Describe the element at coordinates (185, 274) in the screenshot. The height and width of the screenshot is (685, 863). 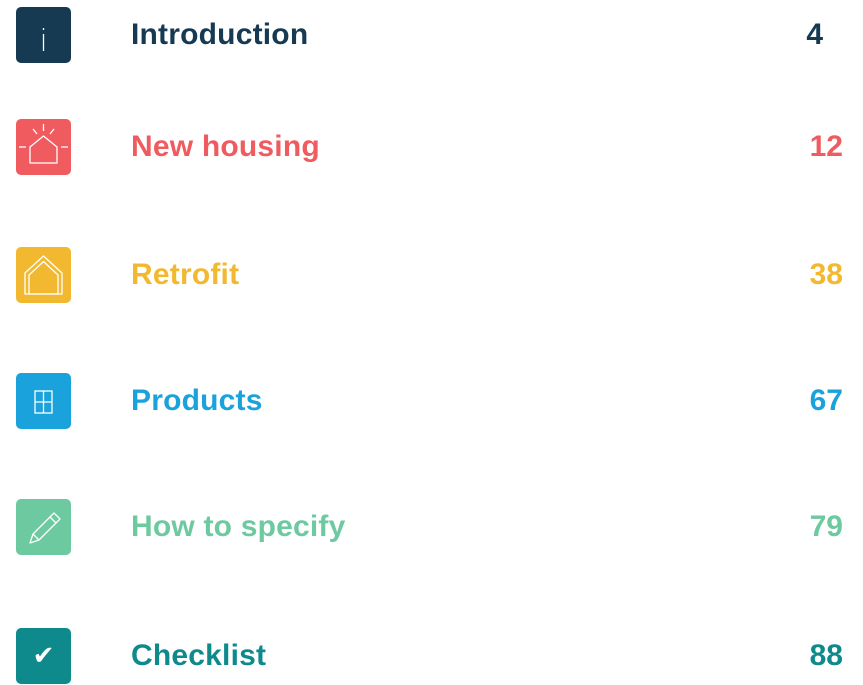
I see `toc-title: Retrofit` at that location.